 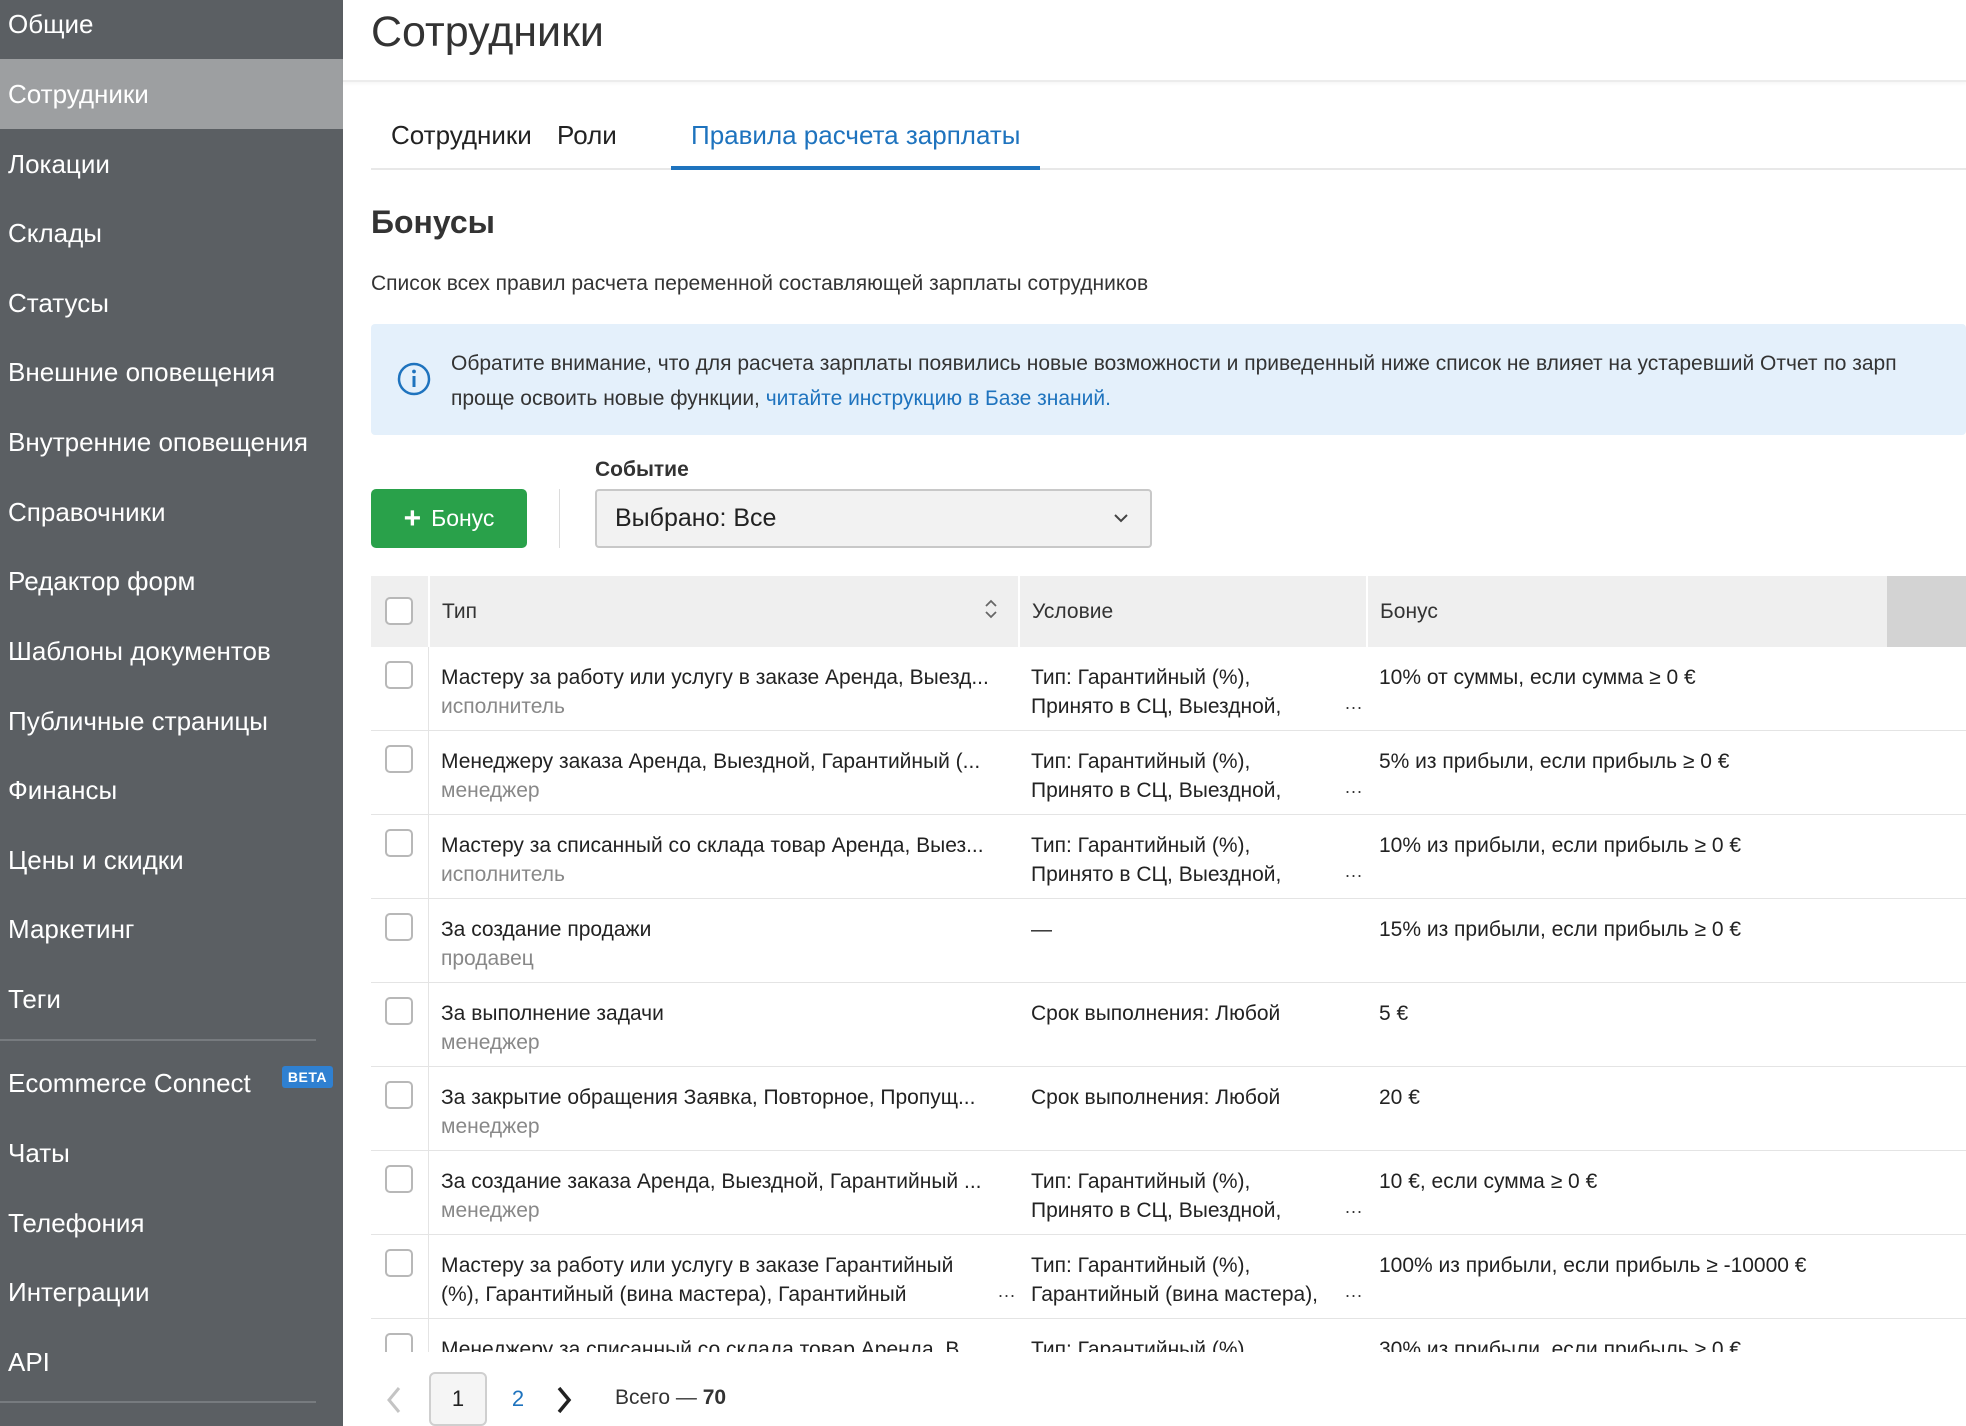 What do you see at coordinates (171, 372) in the screenshot?
I see `sidebar-item-external-notifications: Внешние оповещения` at bounding box center [171, 372].